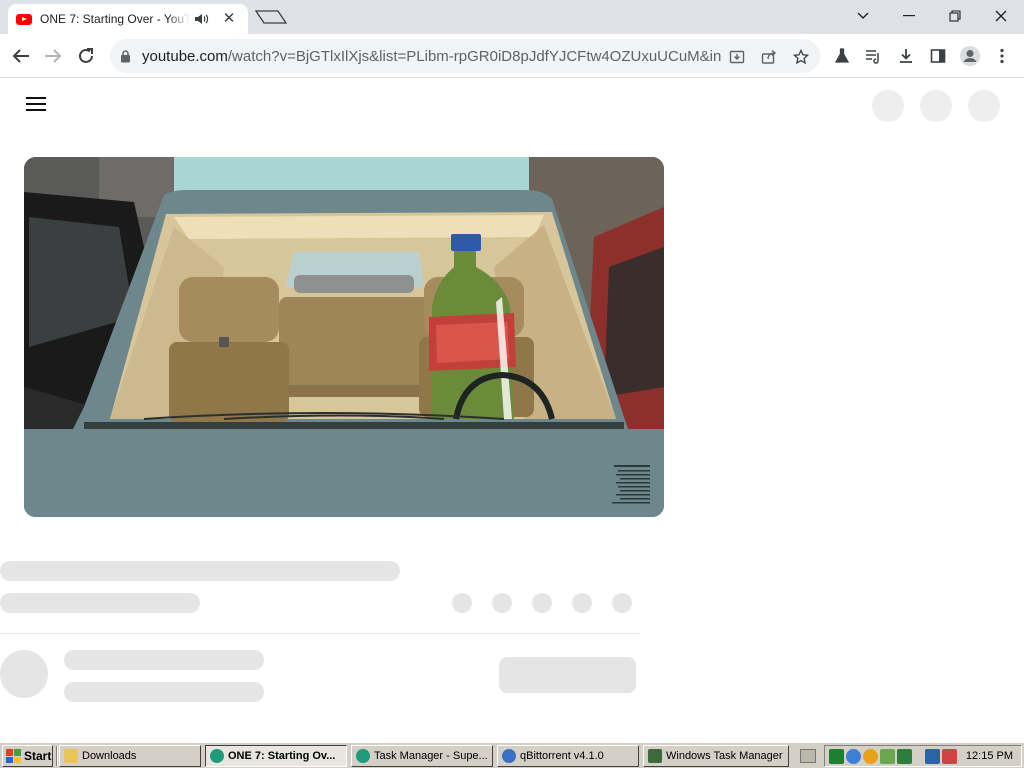  Describe the element at coordinates (100, 603) in the screenshot. I see `subtitle-skeleton` at that location.